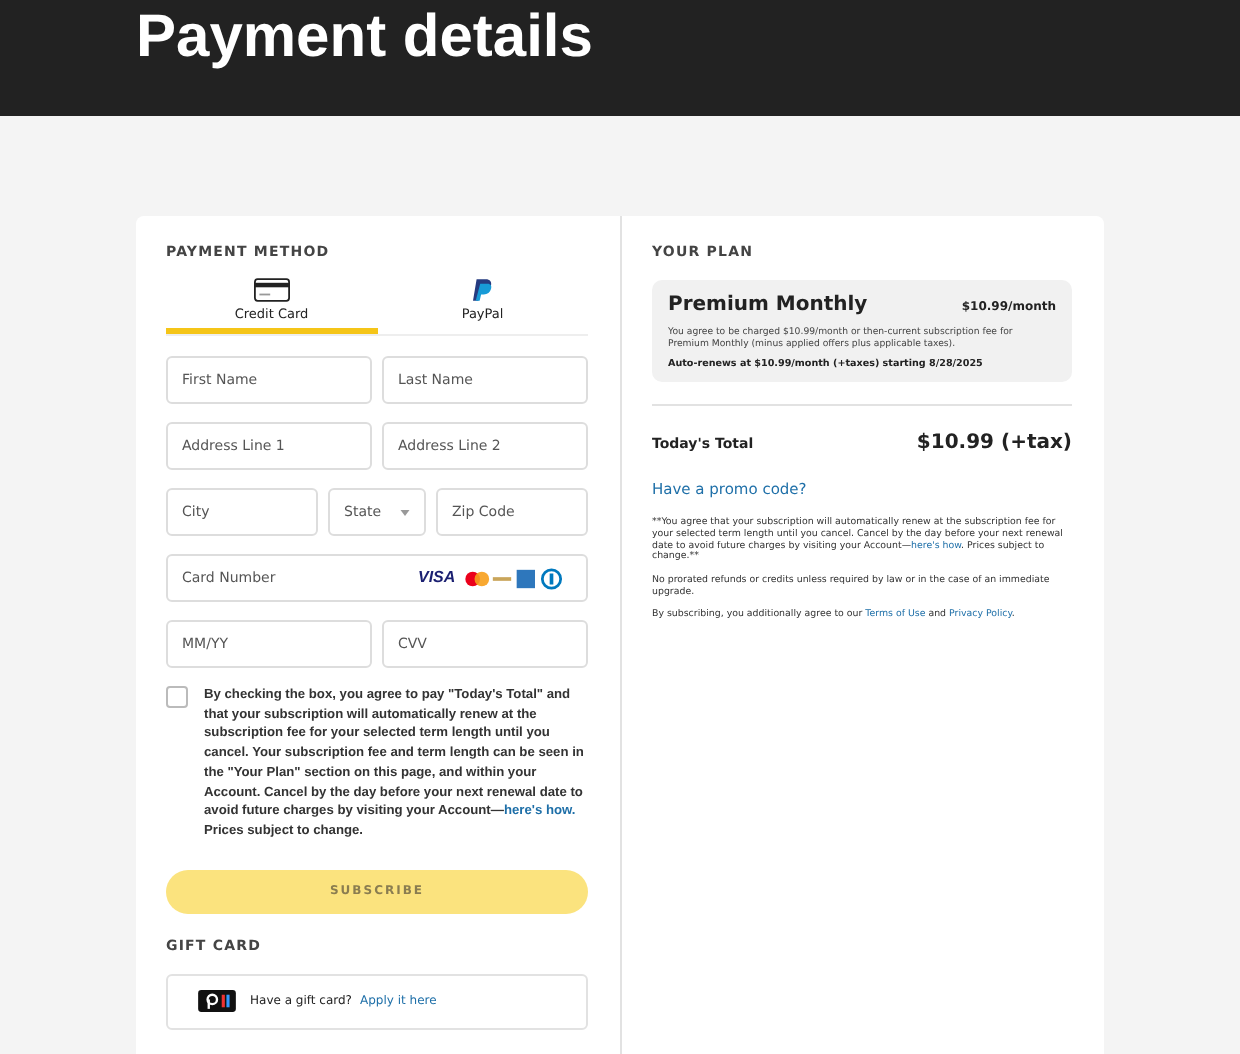 The image size is (1240, 1054). Describe the element at coordinates (177, 697) in the screenshot. I see `consent-checkbox` at that location.